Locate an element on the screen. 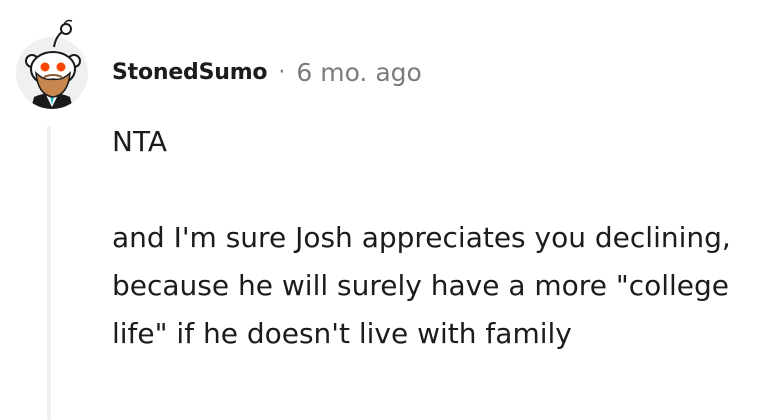 This screenshot has height=420, width=782. username-link: StonedSumo is located at coordinates (190, 72).